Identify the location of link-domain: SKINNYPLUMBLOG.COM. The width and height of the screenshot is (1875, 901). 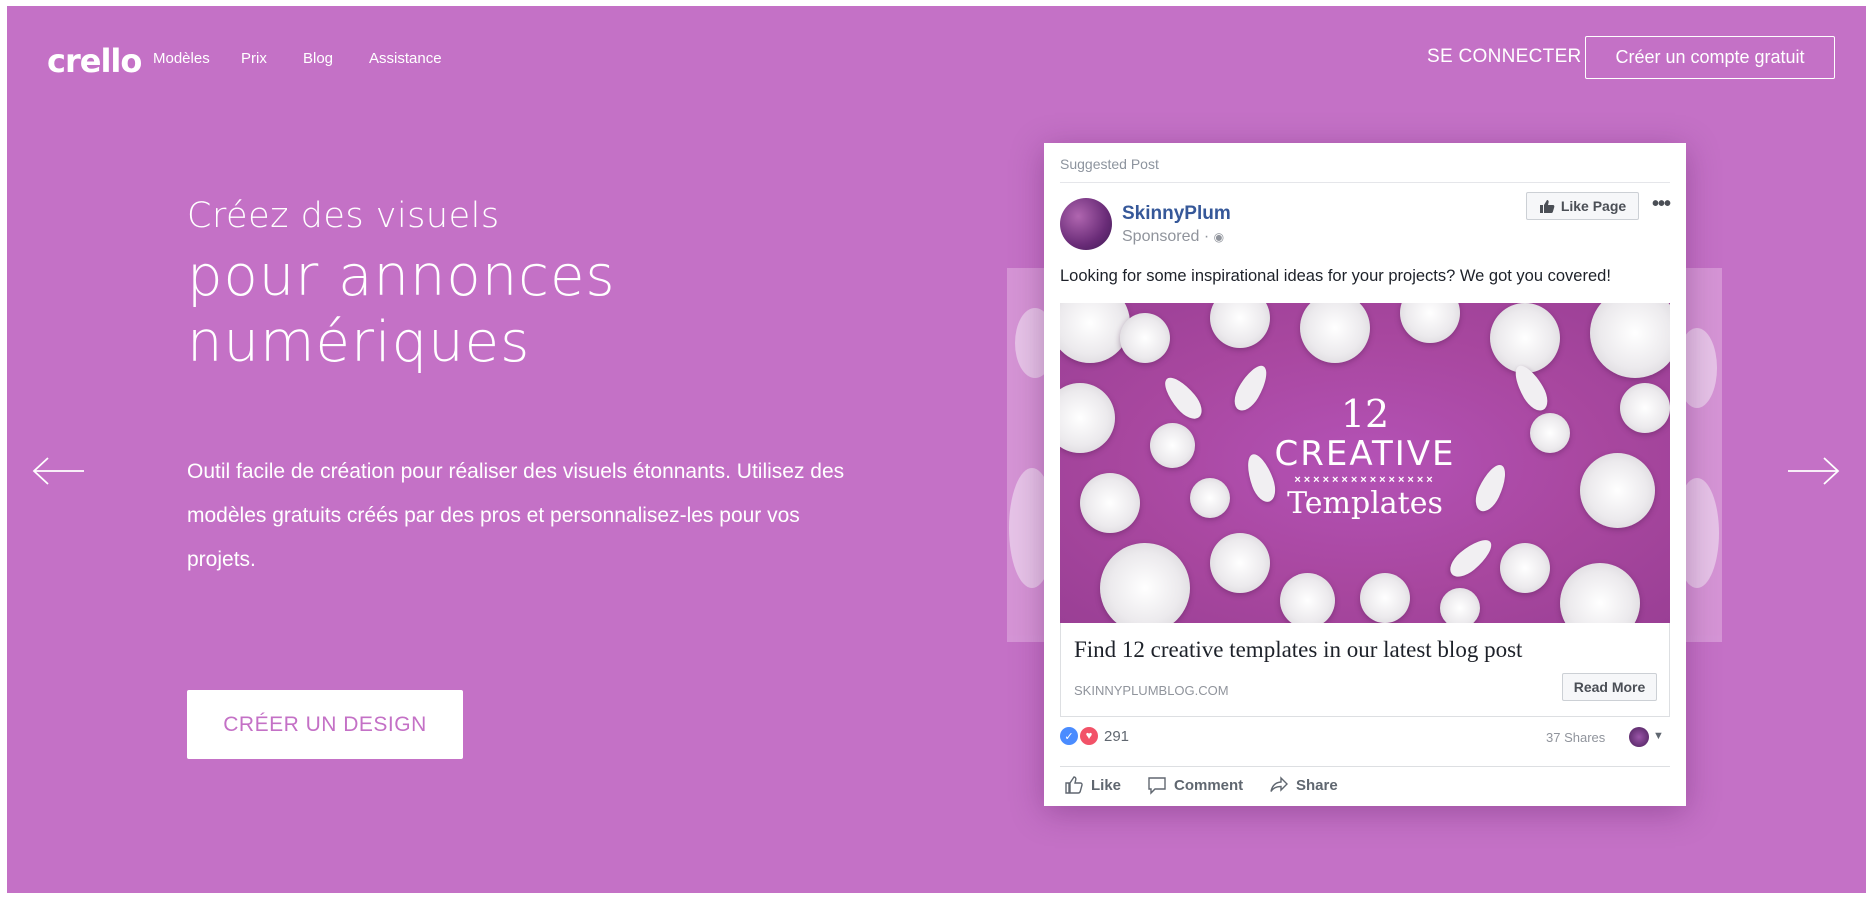
(1151, 690).